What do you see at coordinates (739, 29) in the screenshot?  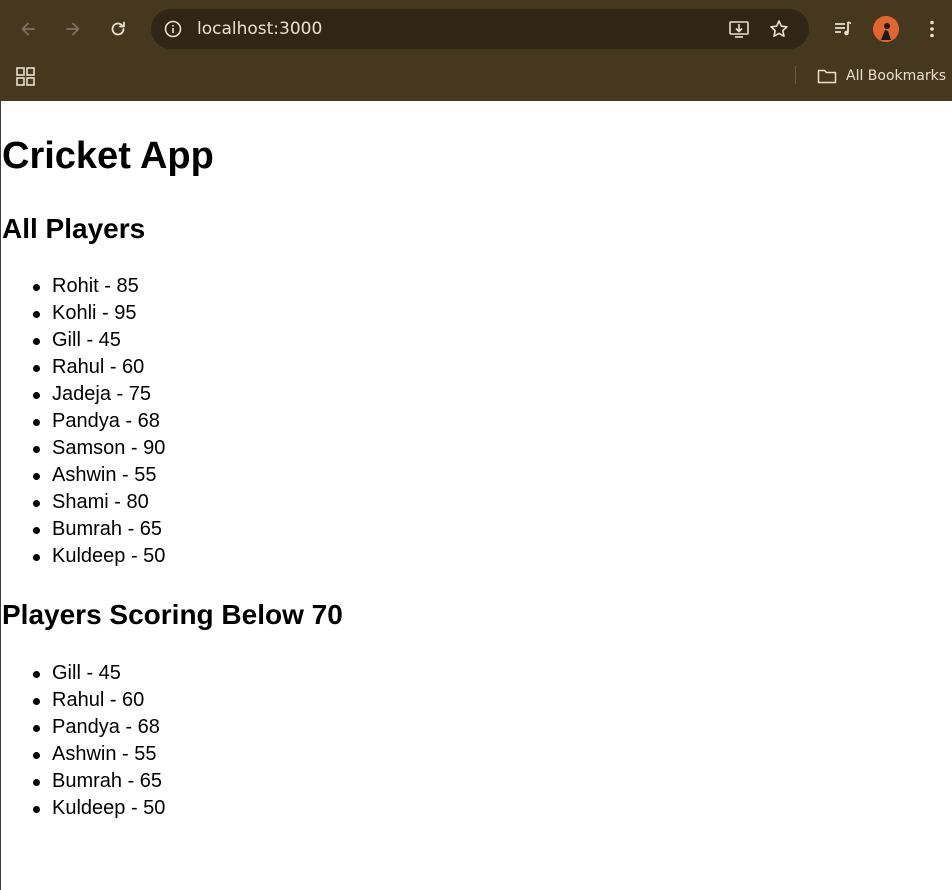 I see `install-app-icon` at bounding box center [739, 29].